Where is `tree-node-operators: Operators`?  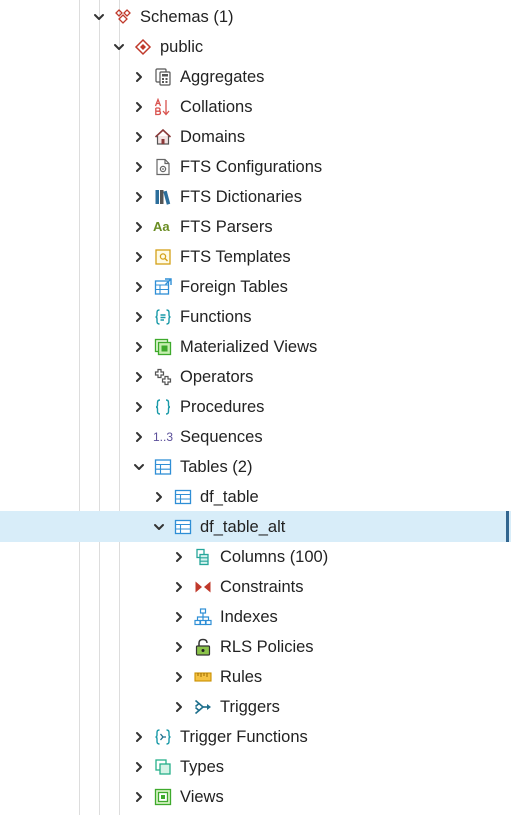
tree-node-operators: Operators is located at coordinates (255, 377).